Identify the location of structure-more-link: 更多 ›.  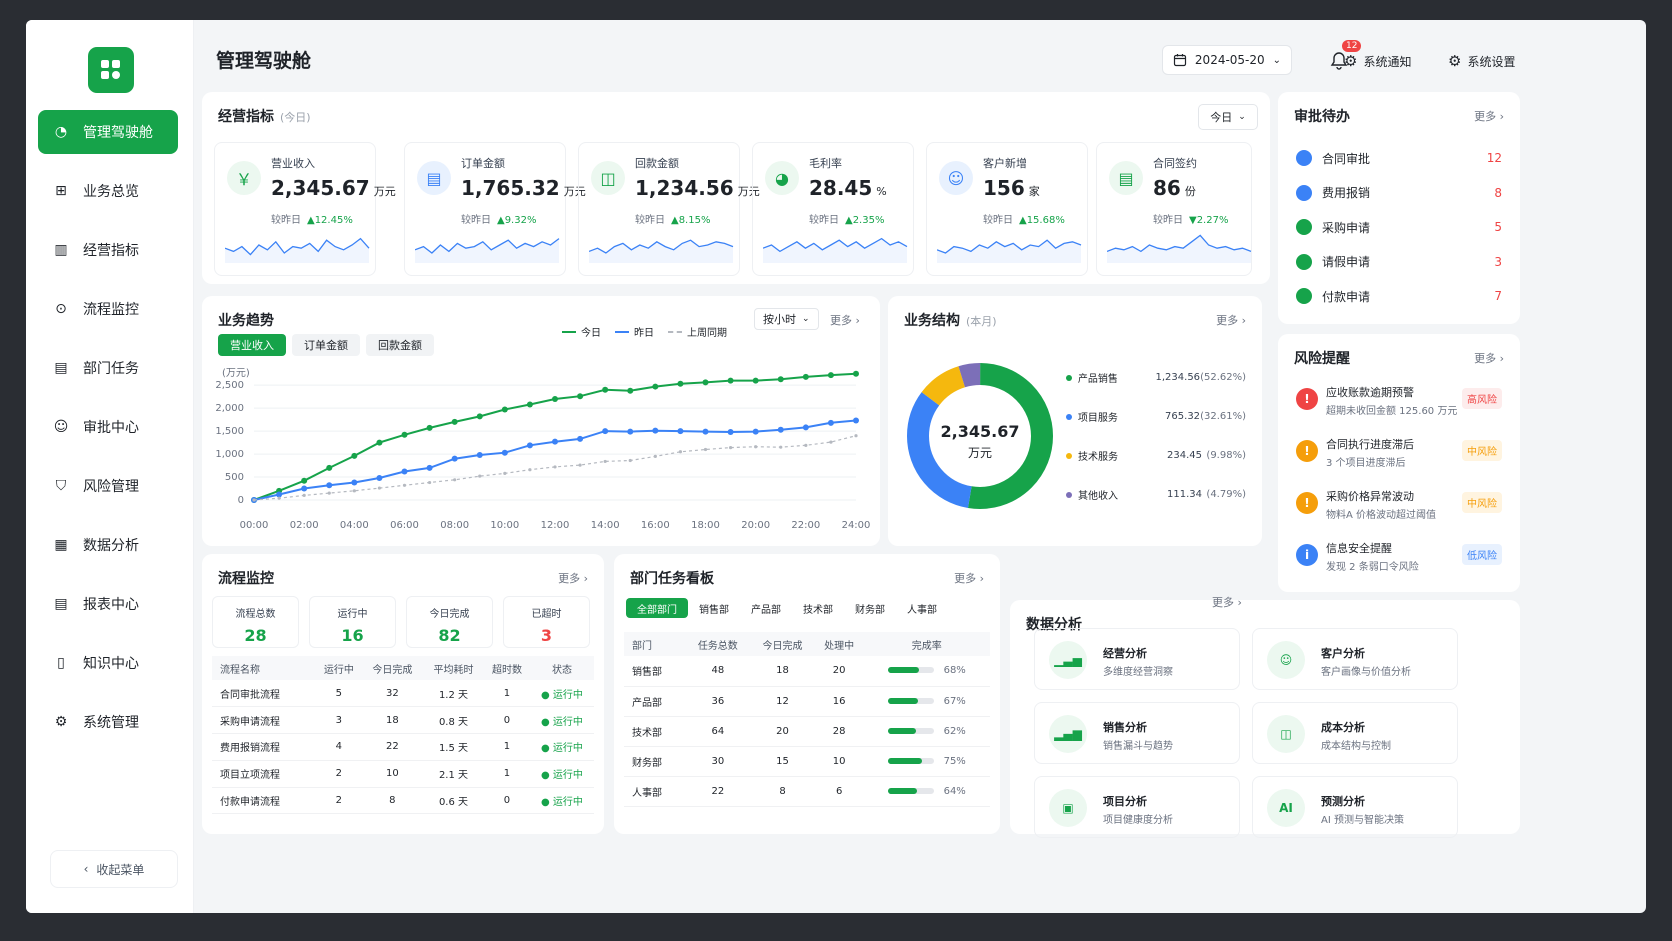
(1231, 320).